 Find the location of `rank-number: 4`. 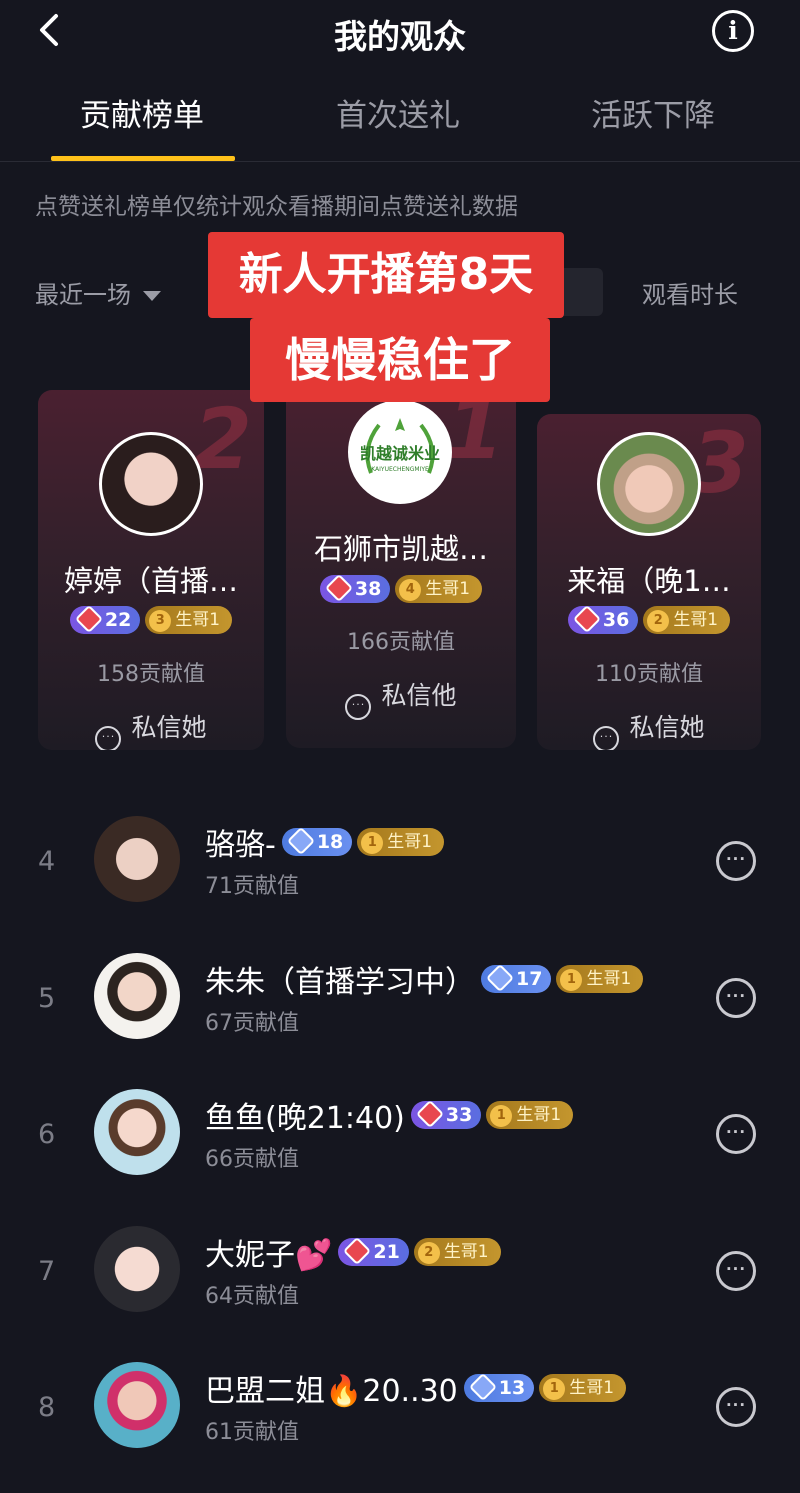

rank-number: 4 is located at coordinates (47, 861).